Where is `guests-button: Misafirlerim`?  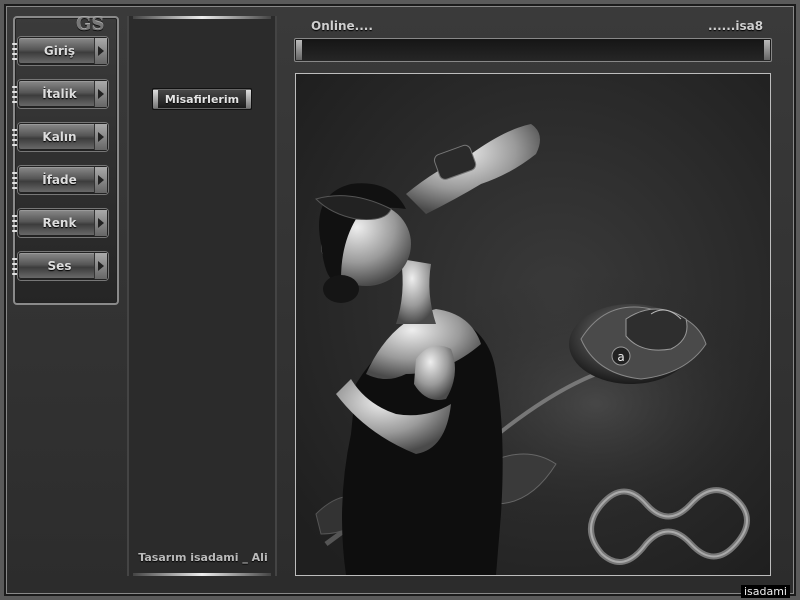
guests-button: Misafirlerim is located at coordinates (202, 99).